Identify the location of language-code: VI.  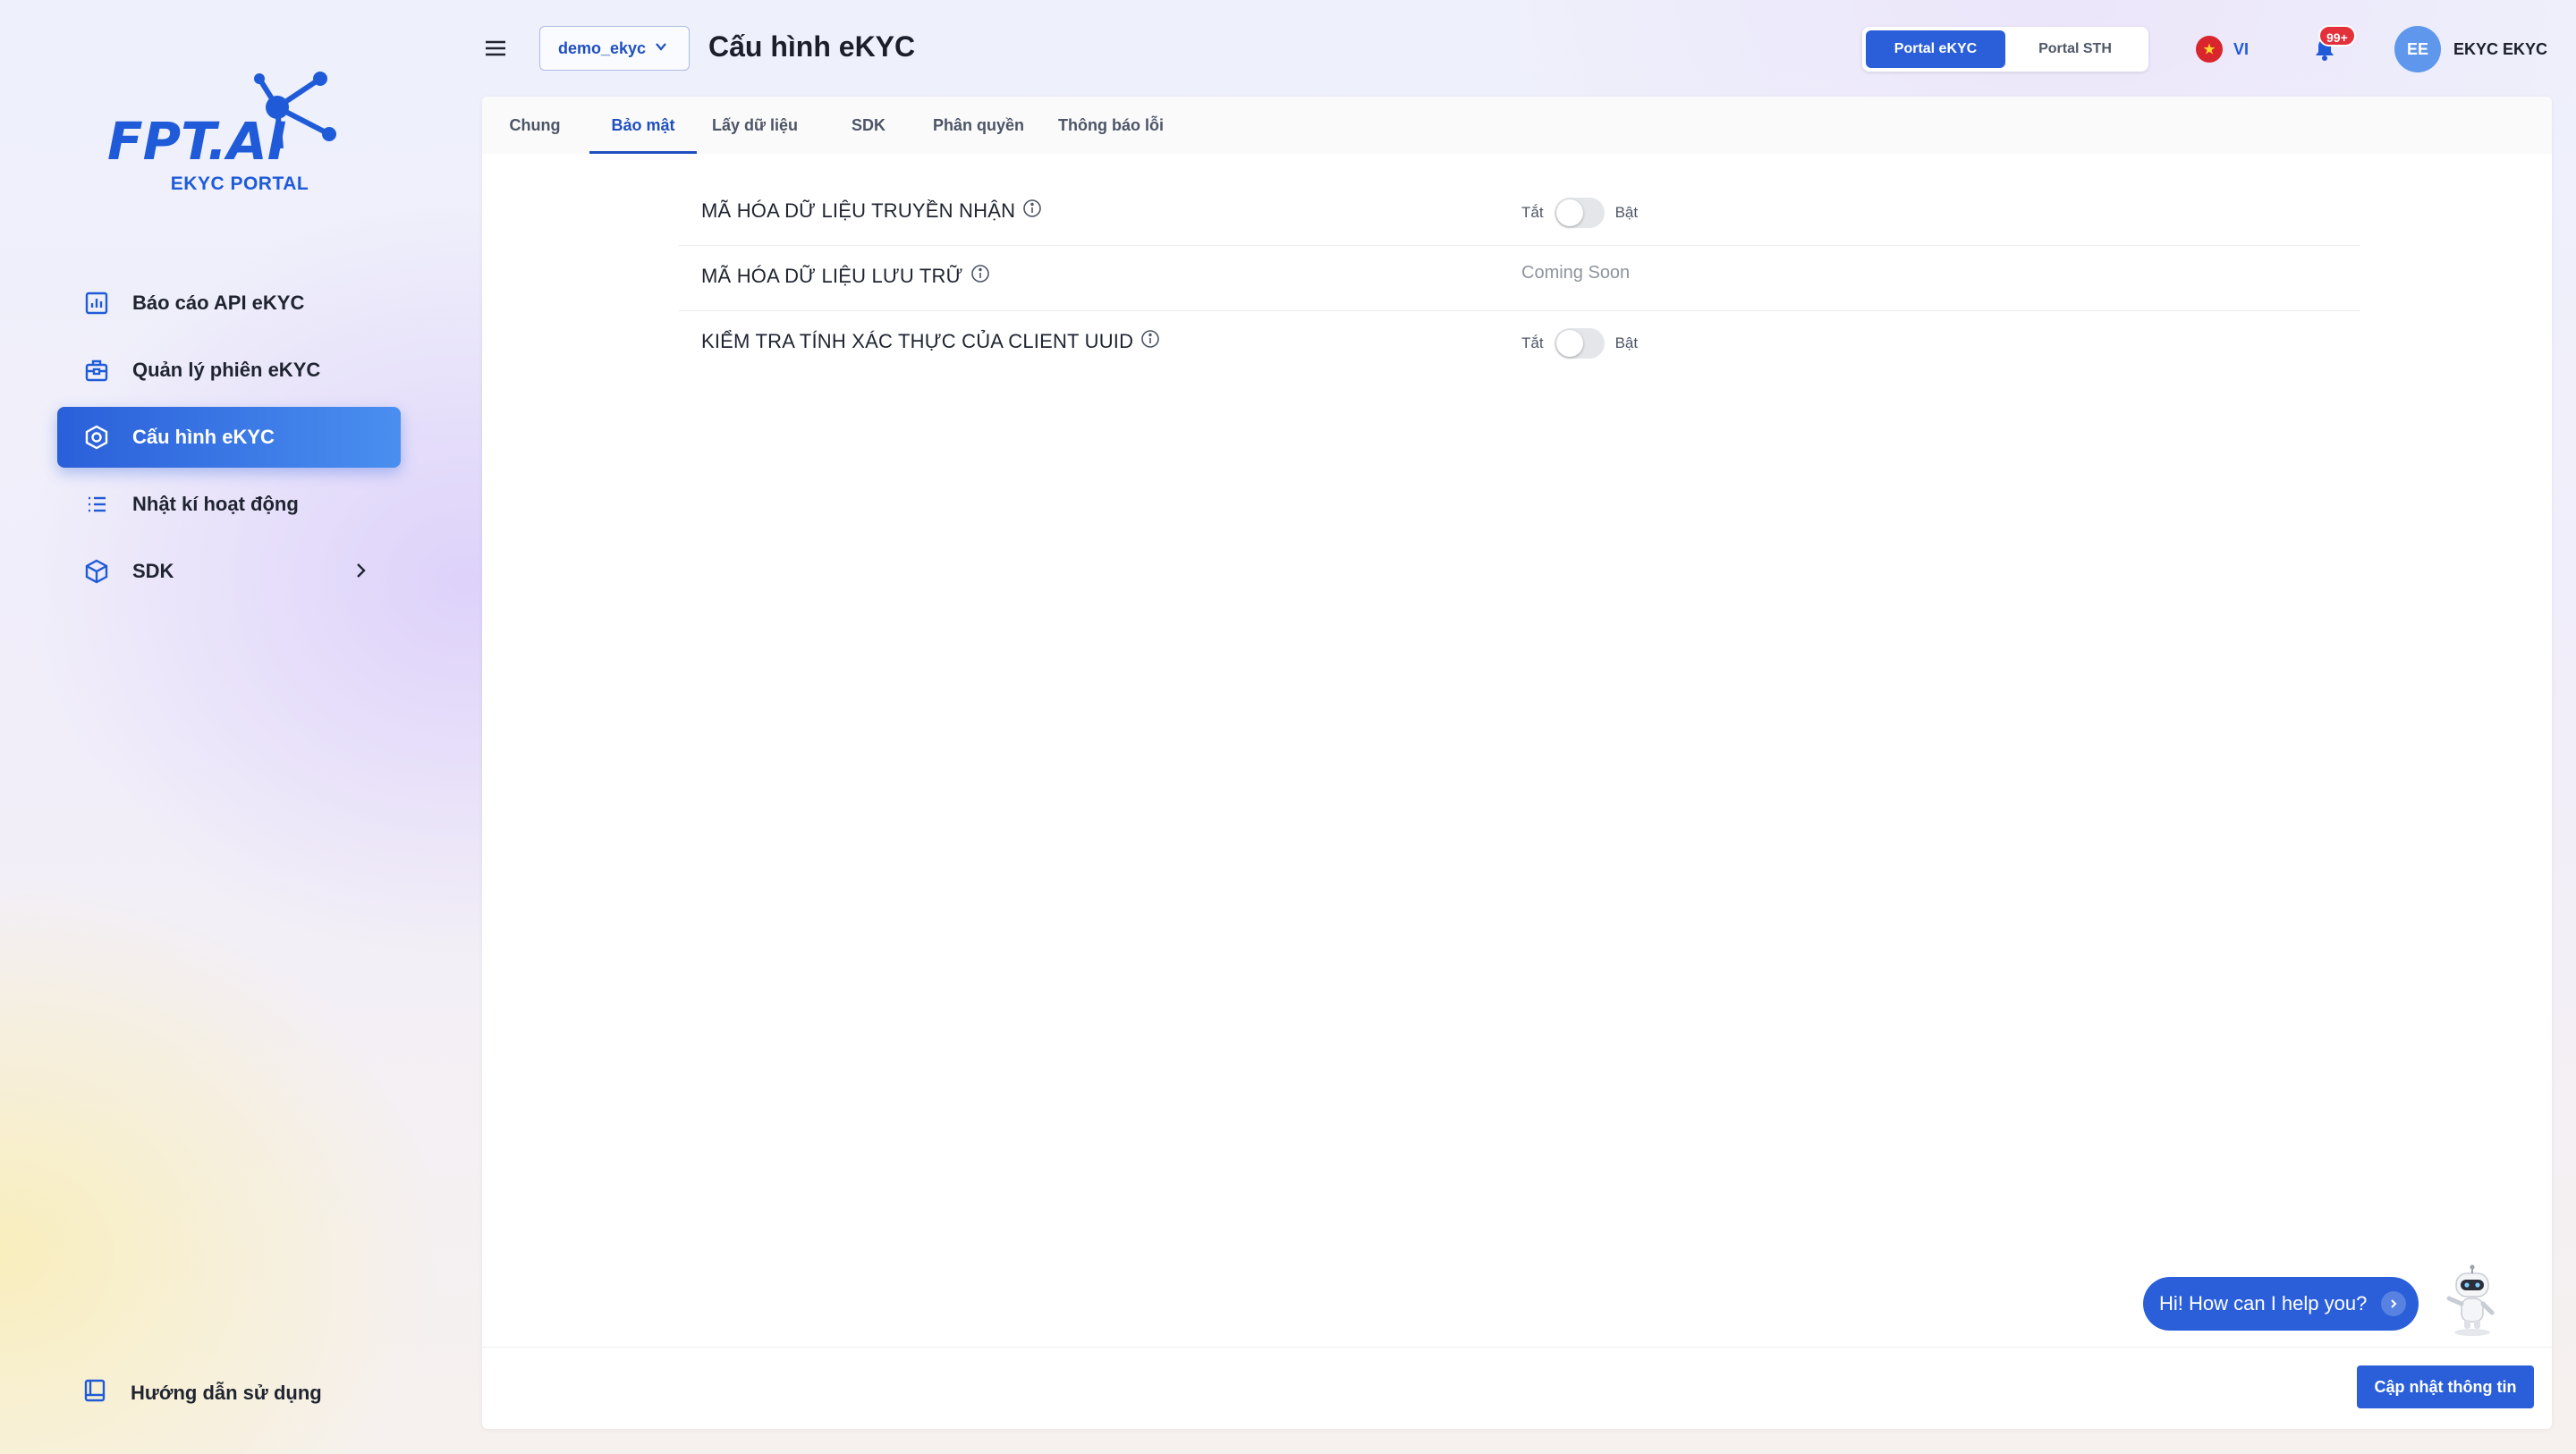
(2241, 49).